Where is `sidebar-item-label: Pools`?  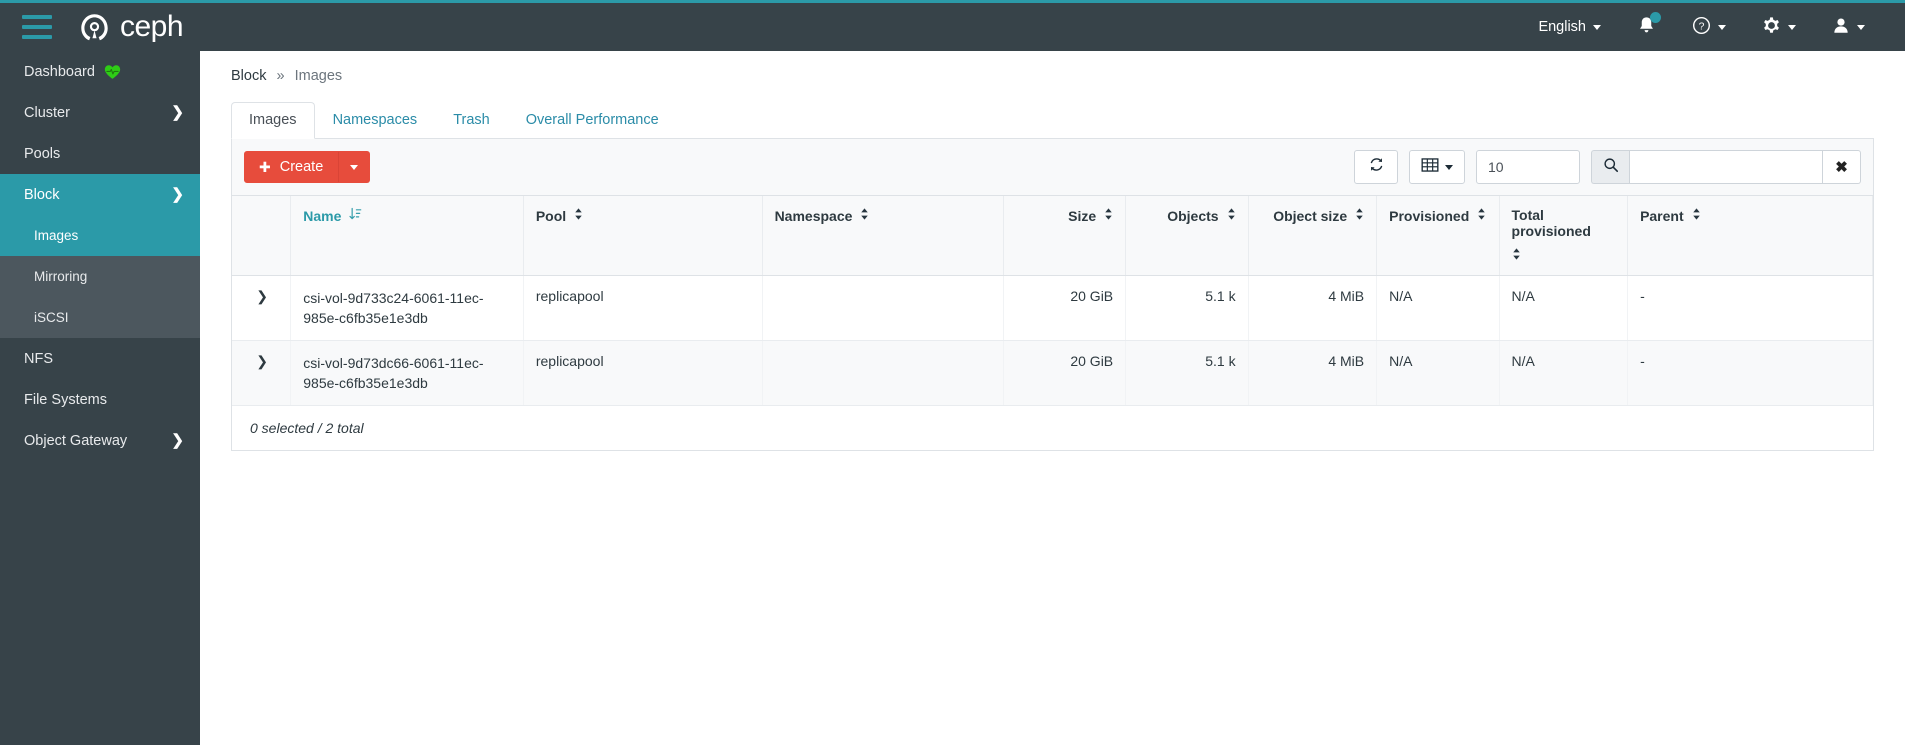
sidebar-item-label: Pools is located at coordinates (42, 153).